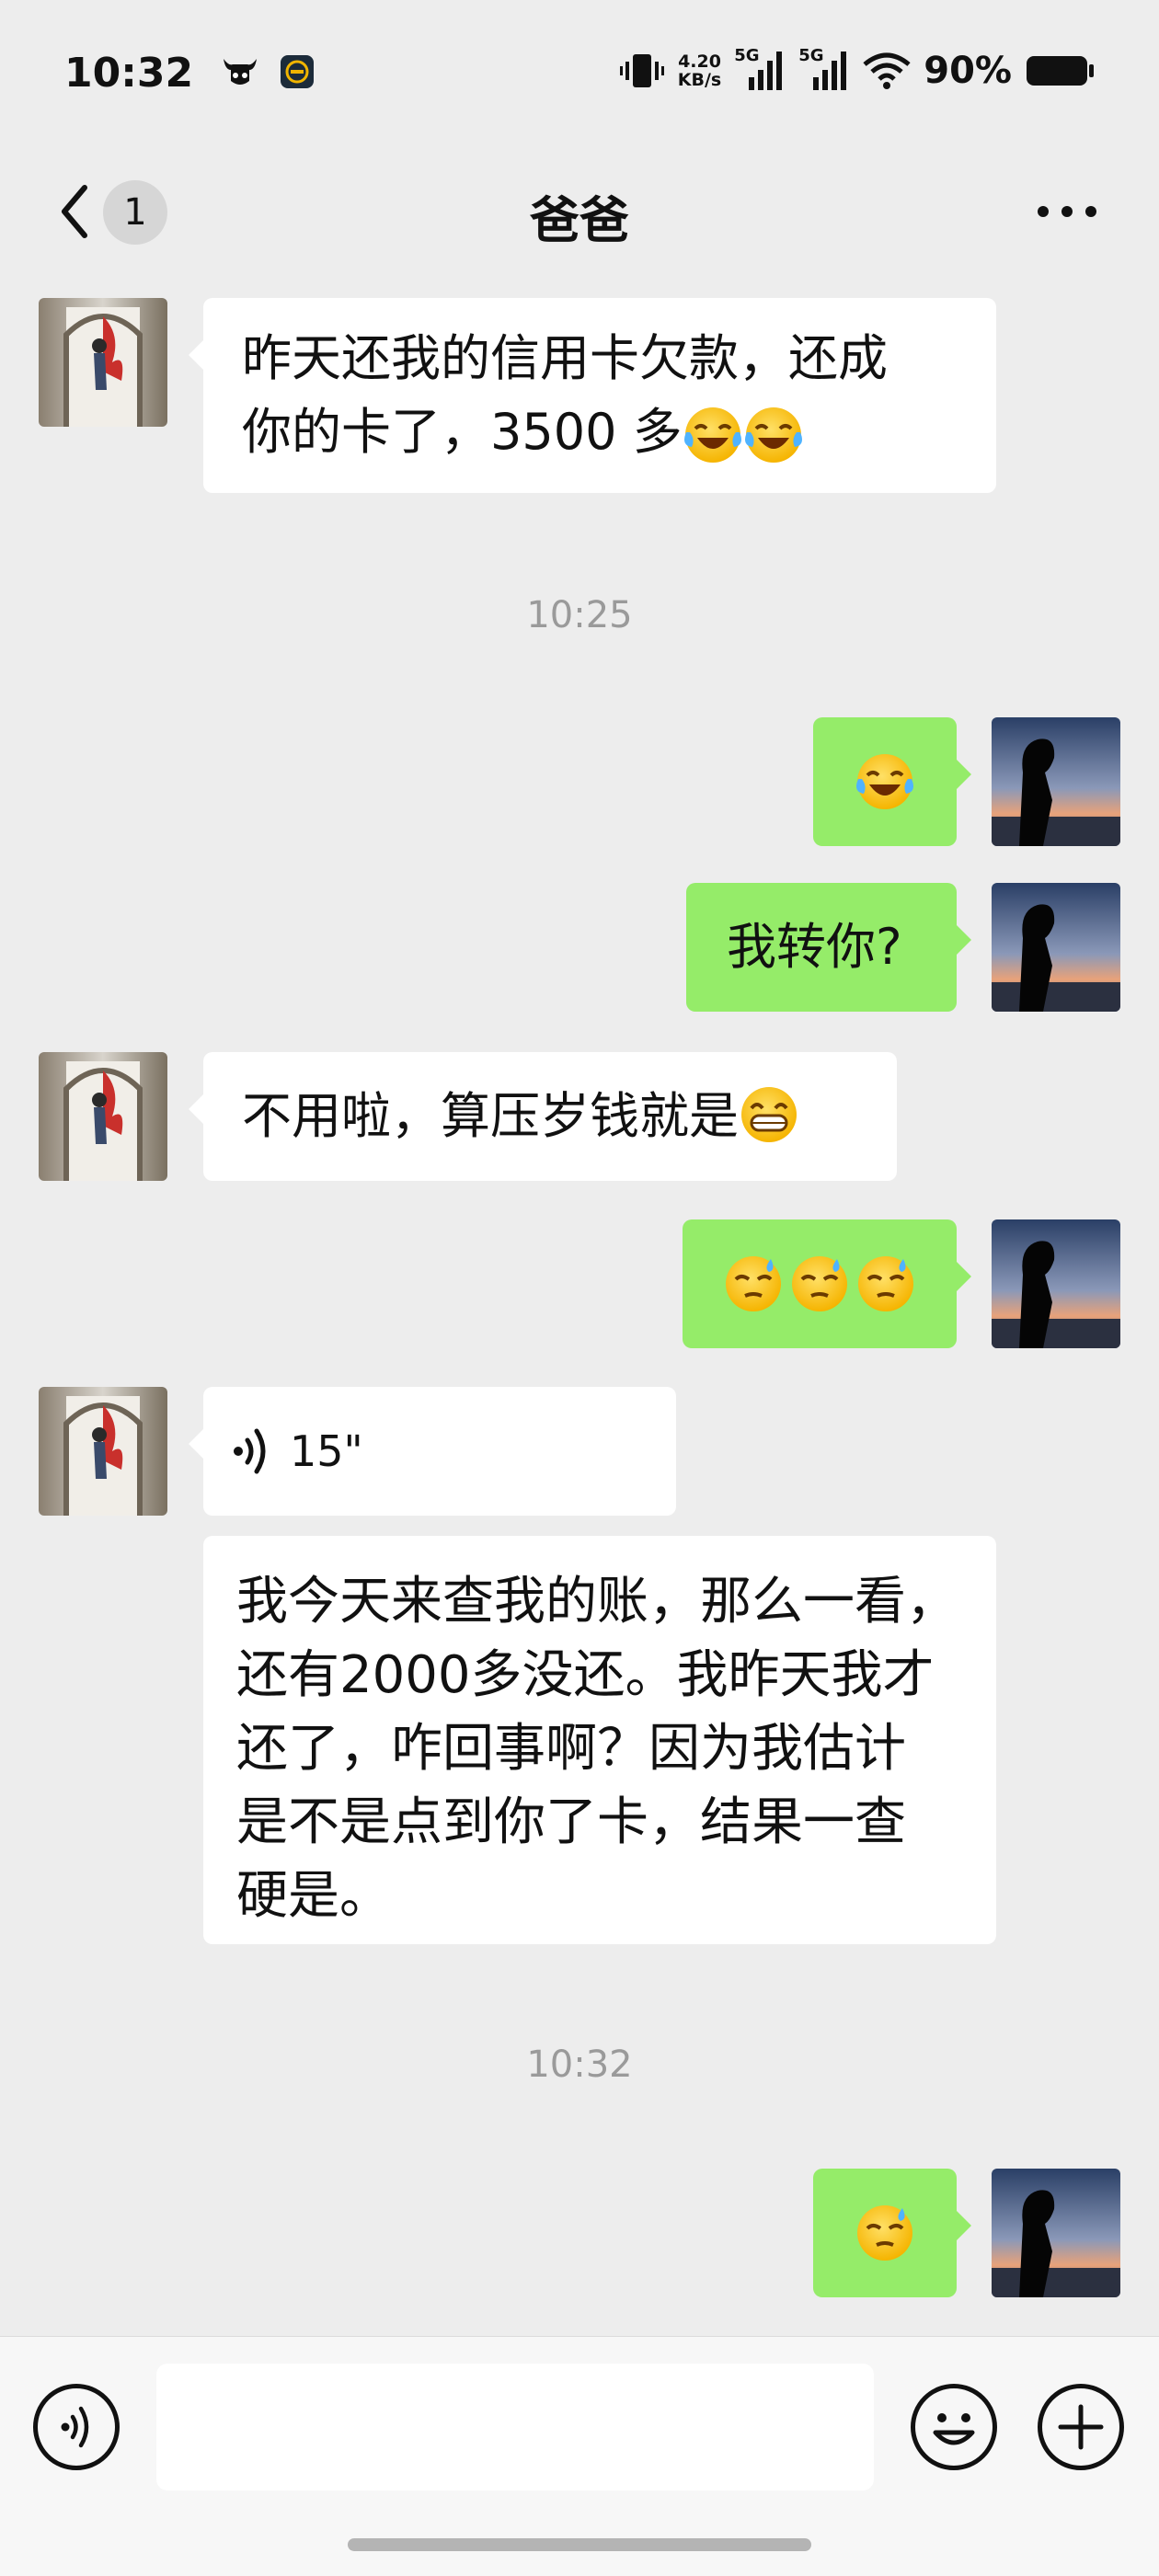 The image size is (1159, 2576). I want to click on message-text-line: 我今天来查我的账，那么一看，, so click(597, 1601).